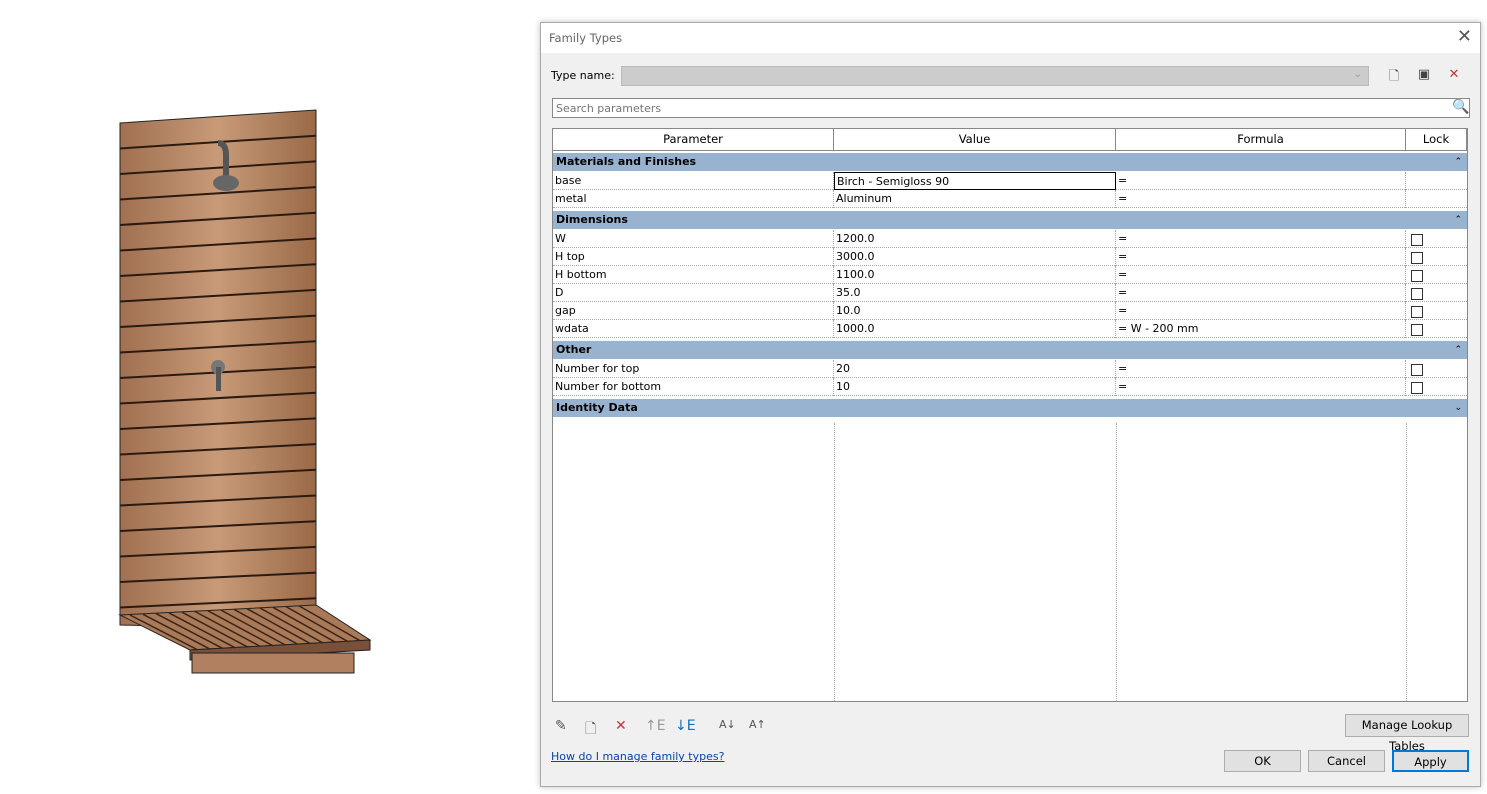 The width and height of the screenshot is (1487, 794). What do you see at coordinates (975, 293) in the screenshot?
I see `value-cell: 35.0` at bounding box center [975, 293].